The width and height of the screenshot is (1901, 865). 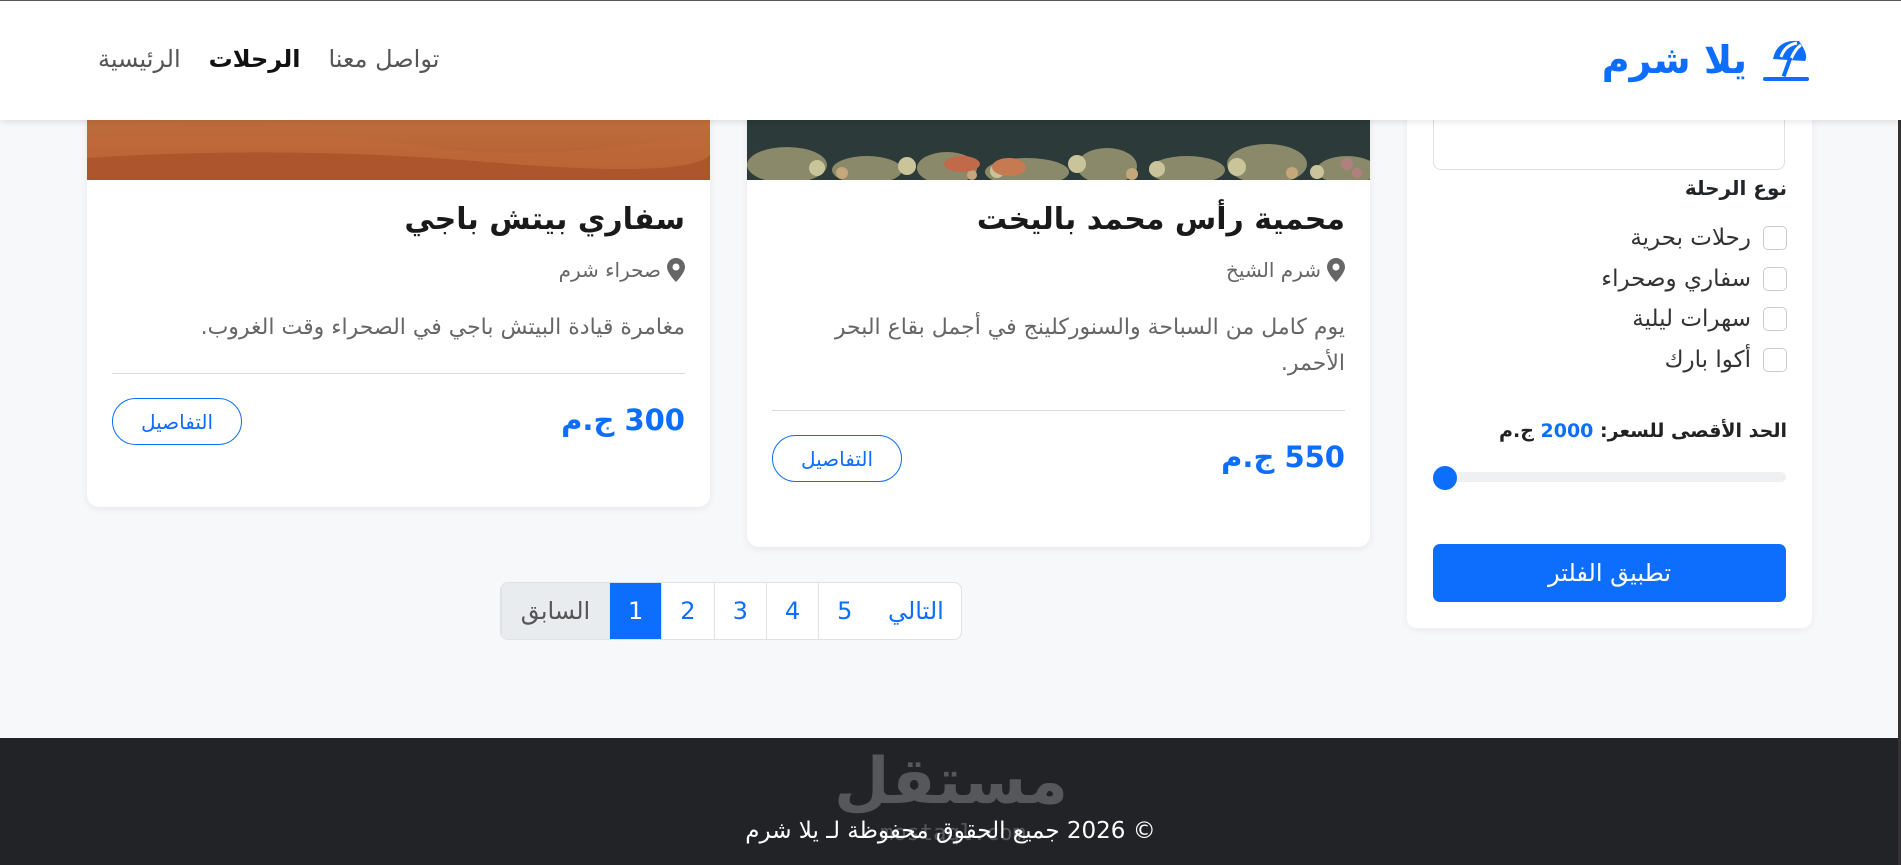 What do you see at coordinates (555, 611) in the screenshot?
I see `pagination-prev: السابق` at bounding box center [555, 611].